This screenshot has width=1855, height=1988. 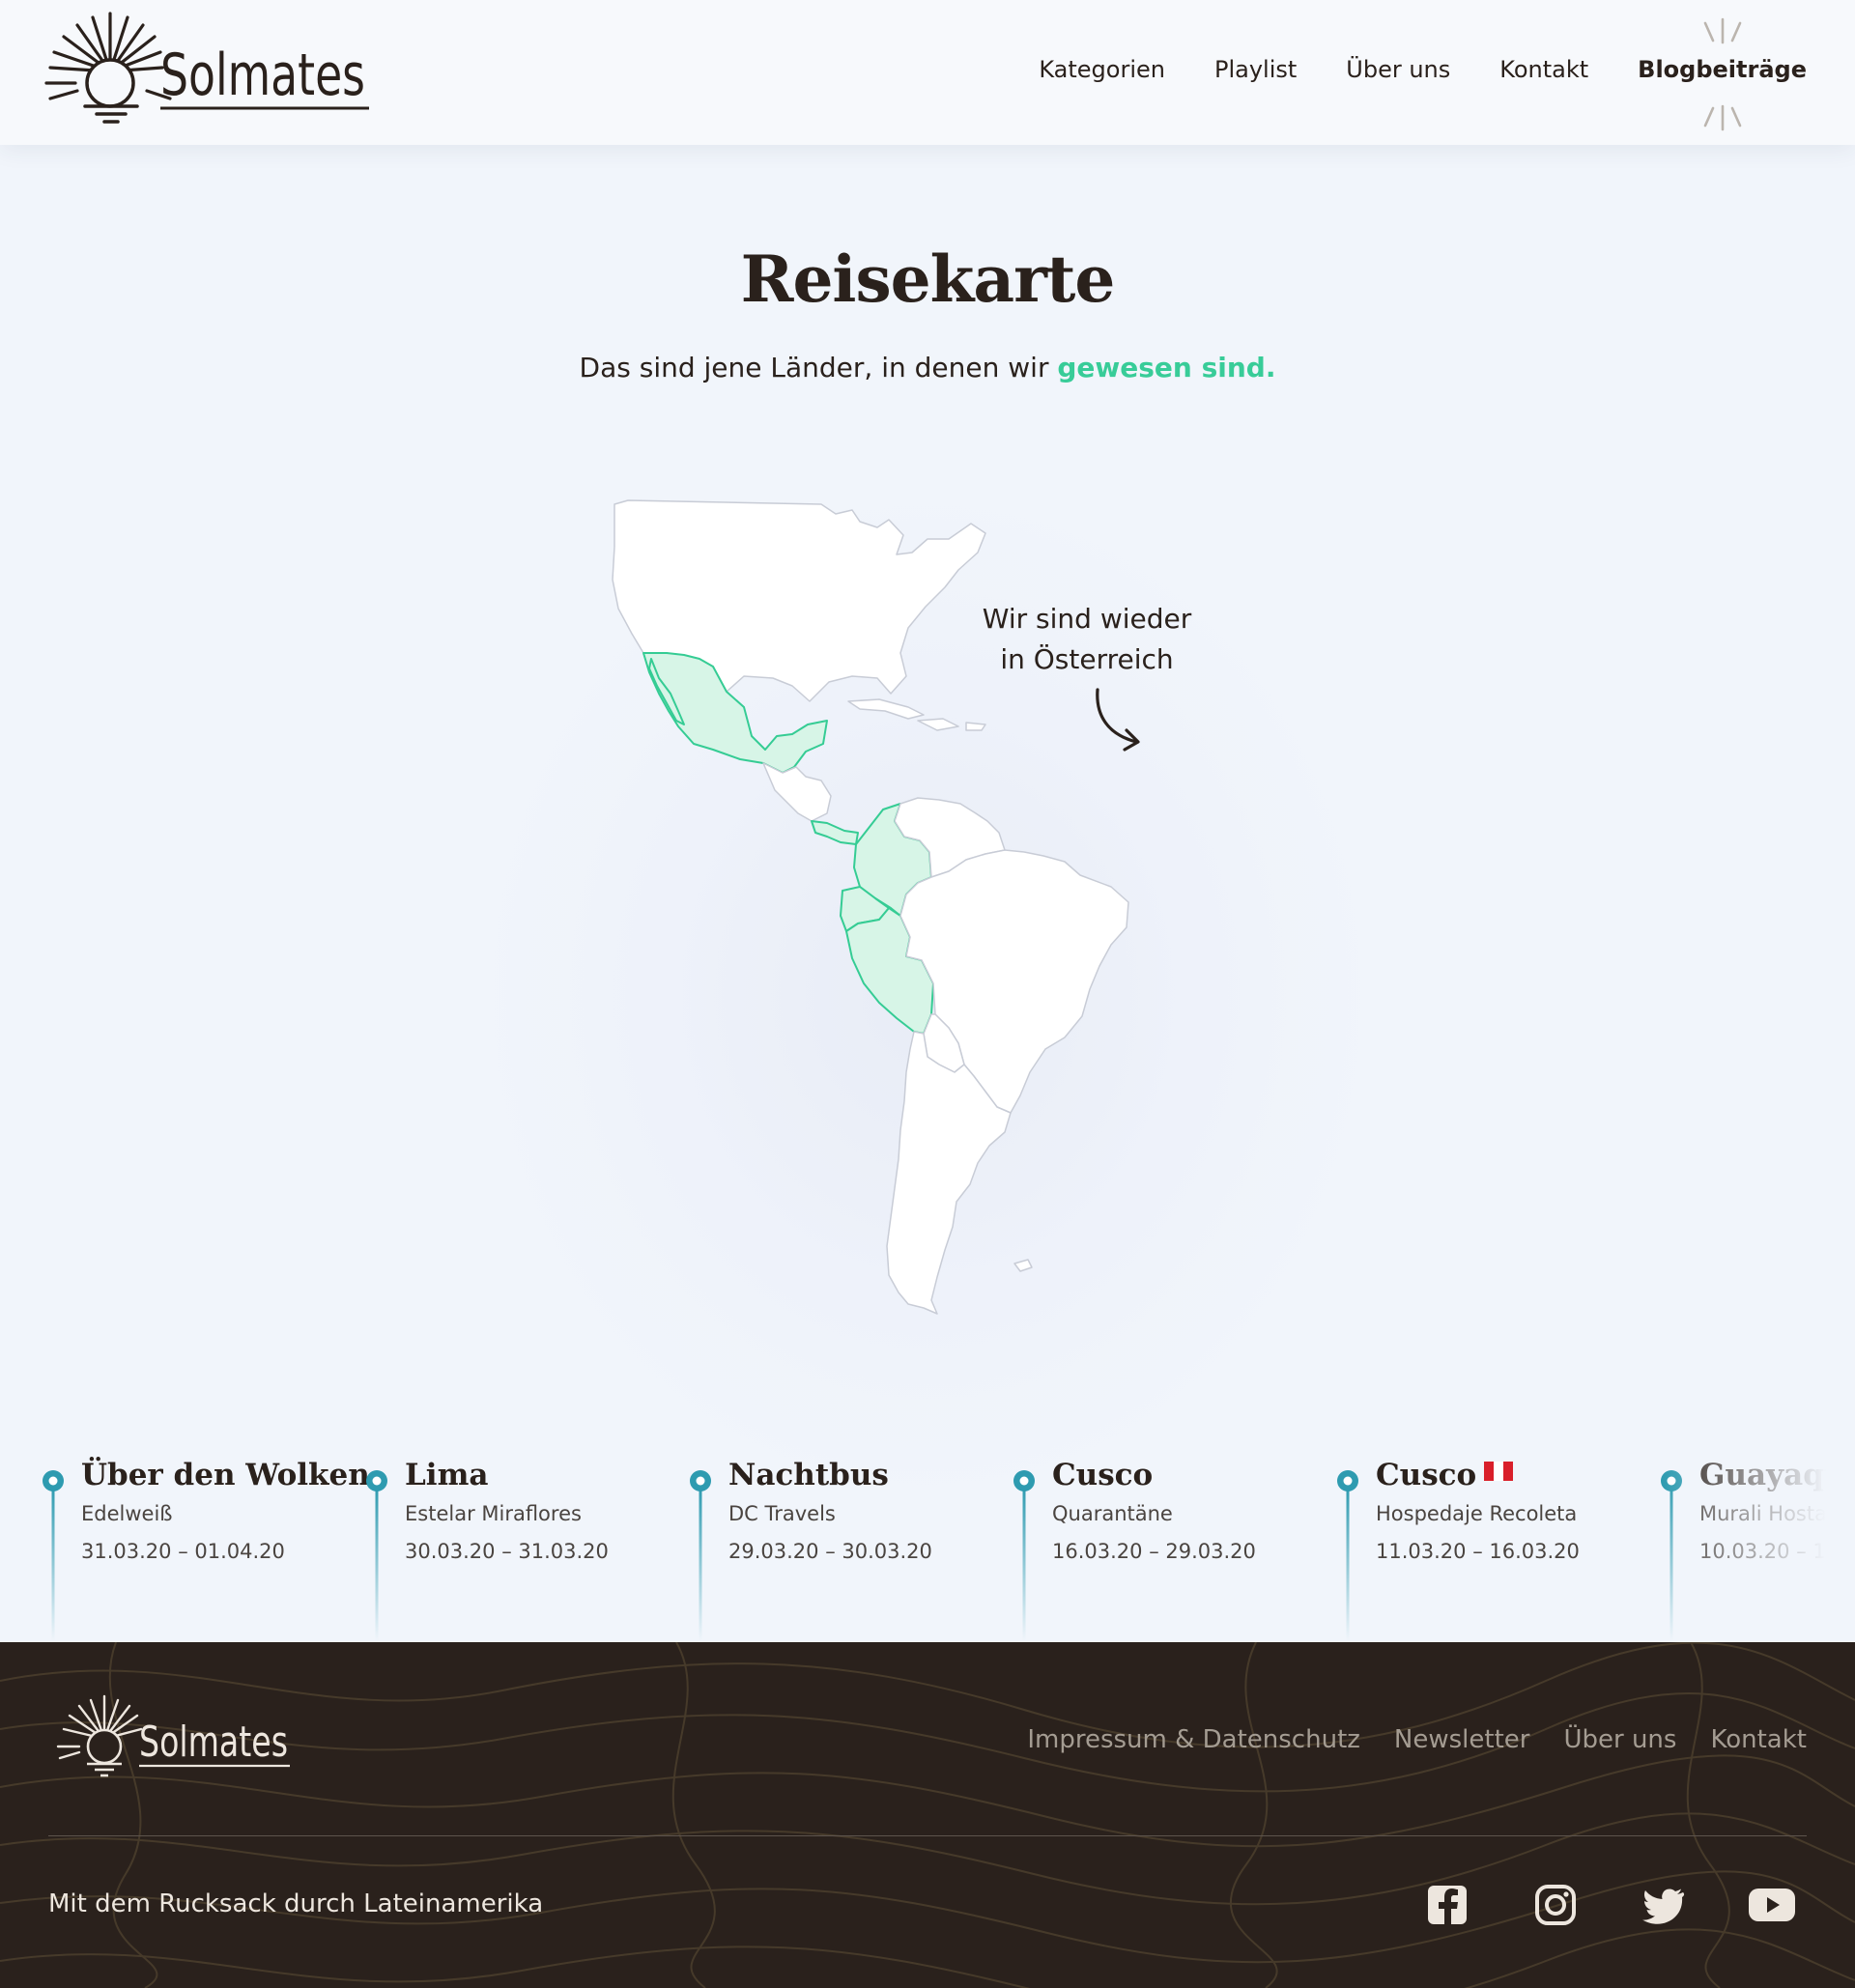 I want to click on page-title: Reisekarte, so click(x=928, y=279).